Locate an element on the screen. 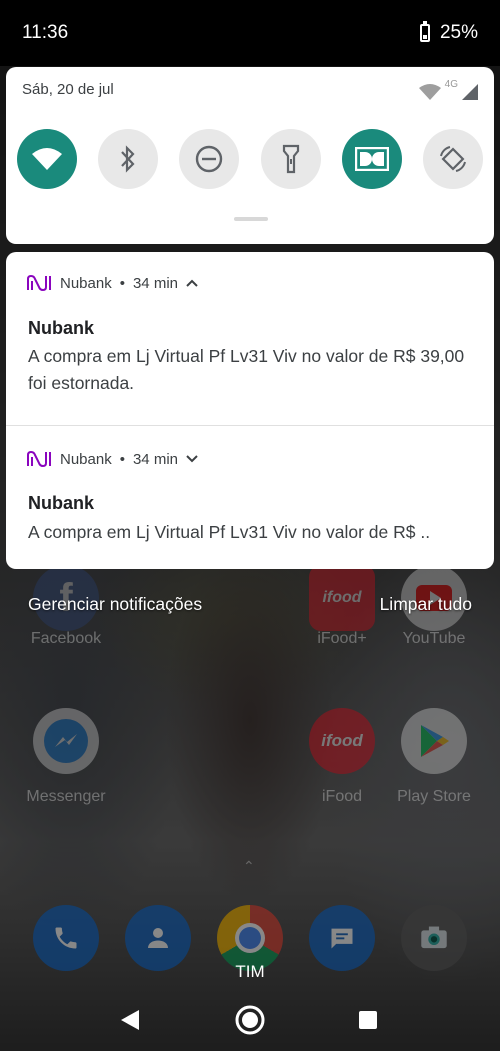 The image size is (500, 1051). navigation-bar is located at coordinates (250, 1018).